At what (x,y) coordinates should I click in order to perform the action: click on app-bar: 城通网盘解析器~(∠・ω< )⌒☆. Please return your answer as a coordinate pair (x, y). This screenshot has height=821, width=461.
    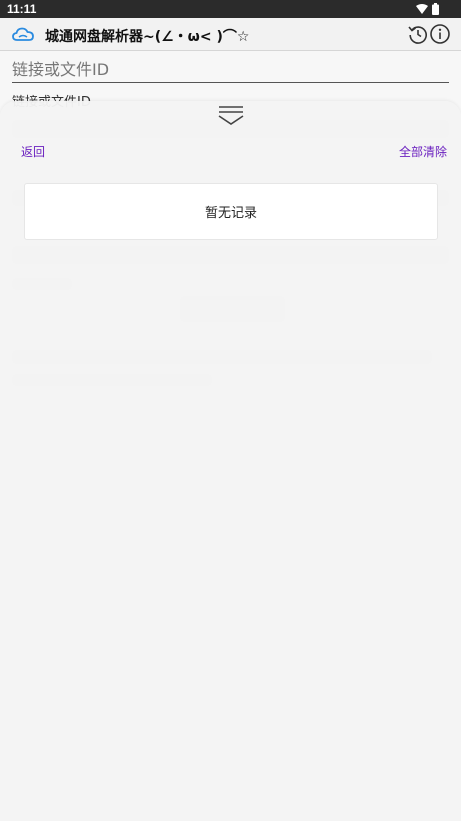
    Looking at the image, I should click on (230, 34).